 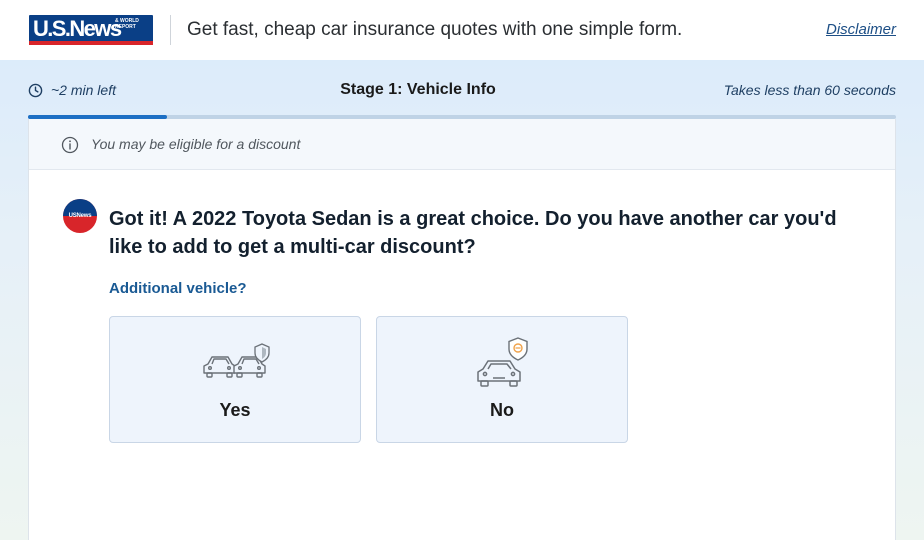 What do you see at coordinates (236, 360) in the screenshot?
I see `two-cars-shield-icon` at bounding box center [236, 360].